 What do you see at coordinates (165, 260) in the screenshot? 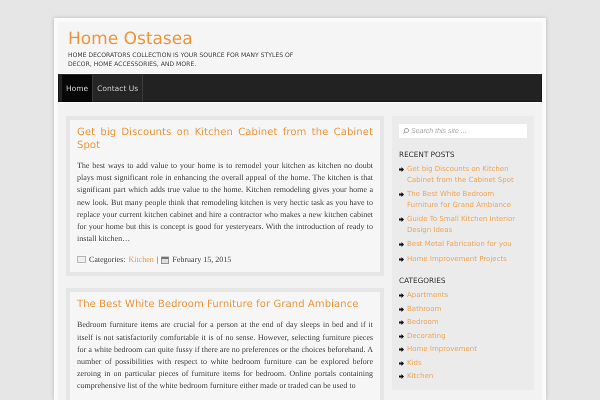
I see `calendar-icon` at bounding box center [165, 260].